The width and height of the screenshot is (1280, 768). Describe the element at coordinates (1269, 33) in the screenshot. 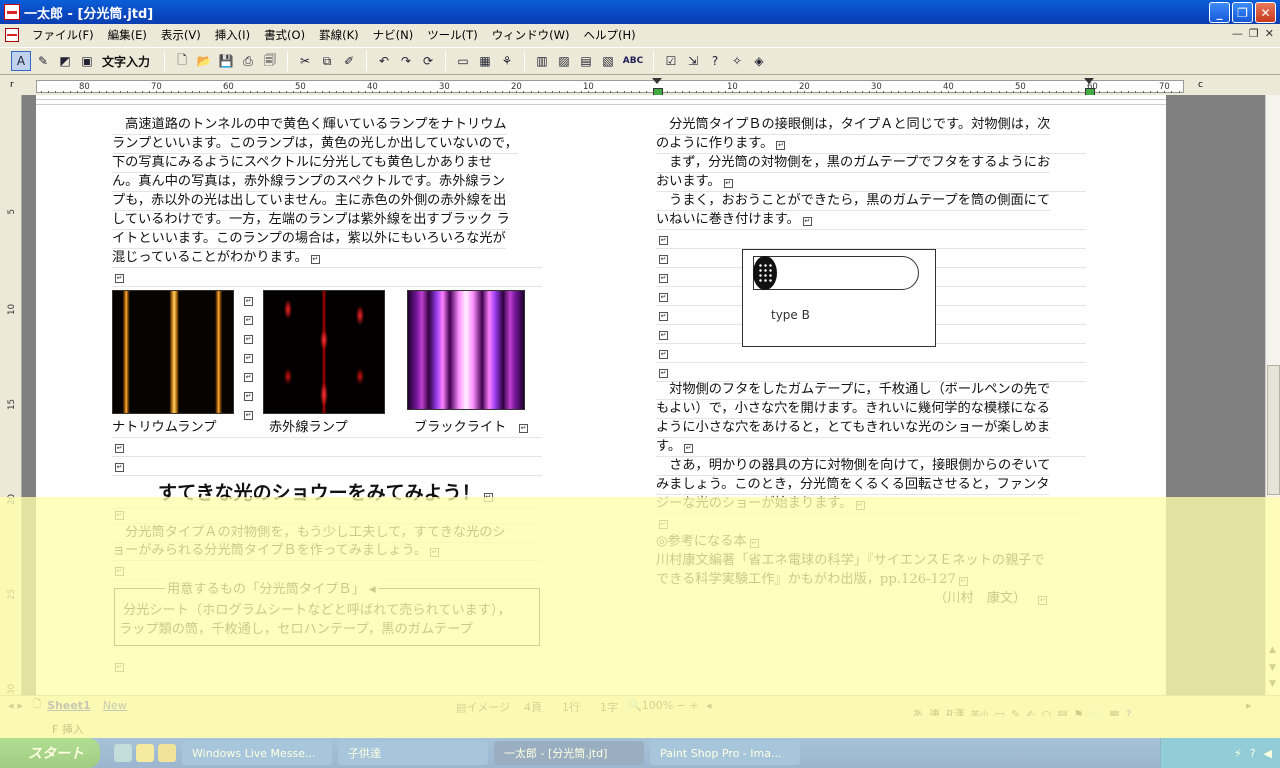

I see `doc-close-icon: ✕` at that location.